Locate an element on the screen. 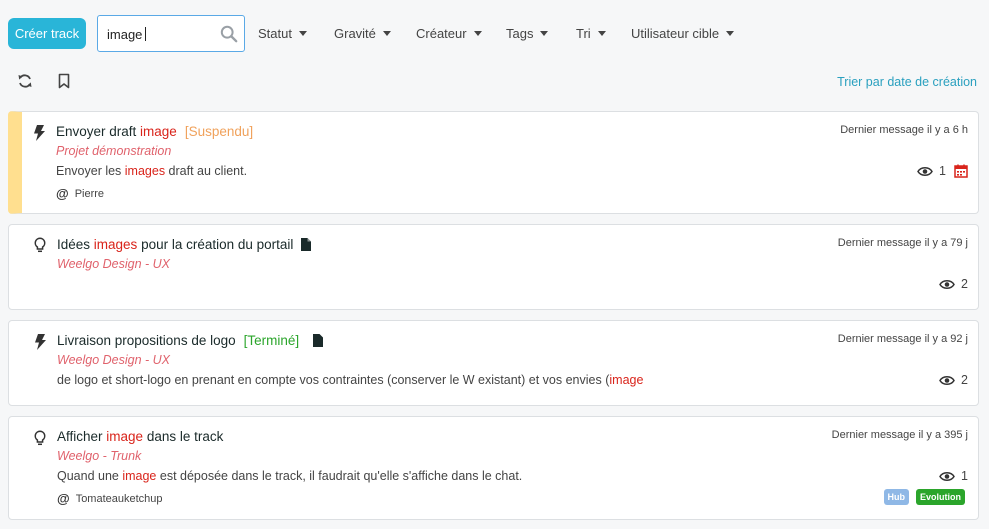  filter-tri: Tri is located at coordinates (591, 33).